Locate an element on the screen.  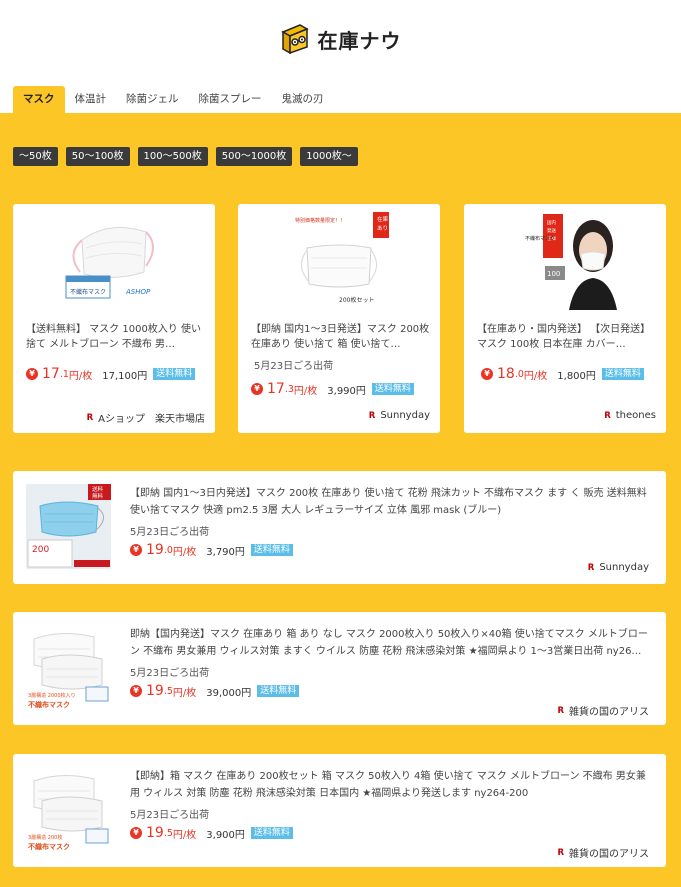
price-integer: 17 is located at coordinates (51, 374).